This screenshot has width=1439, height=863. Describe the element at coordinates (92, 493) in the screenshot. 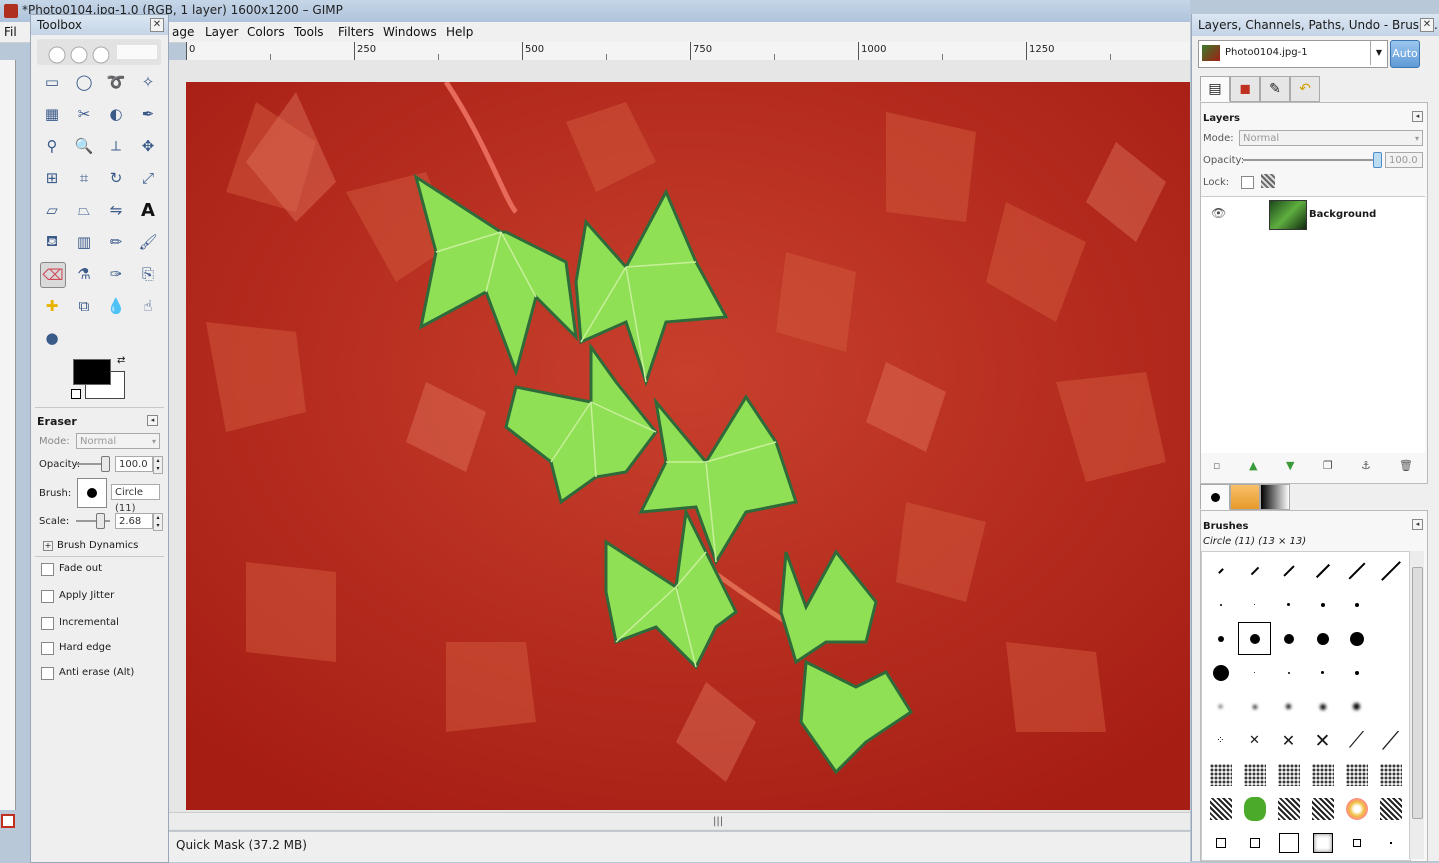

I see `brush-preview-button` at that location.